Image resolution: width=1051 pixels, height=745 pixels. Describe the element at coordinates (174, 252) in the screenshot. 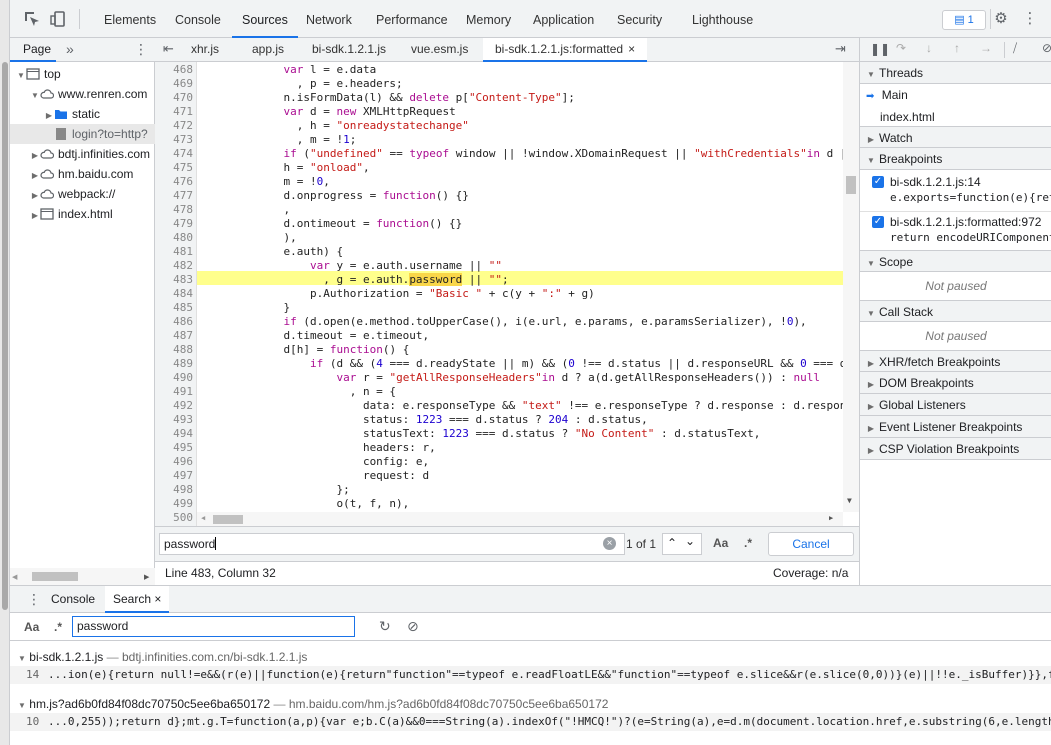

I see `line-number: 481` at that location.